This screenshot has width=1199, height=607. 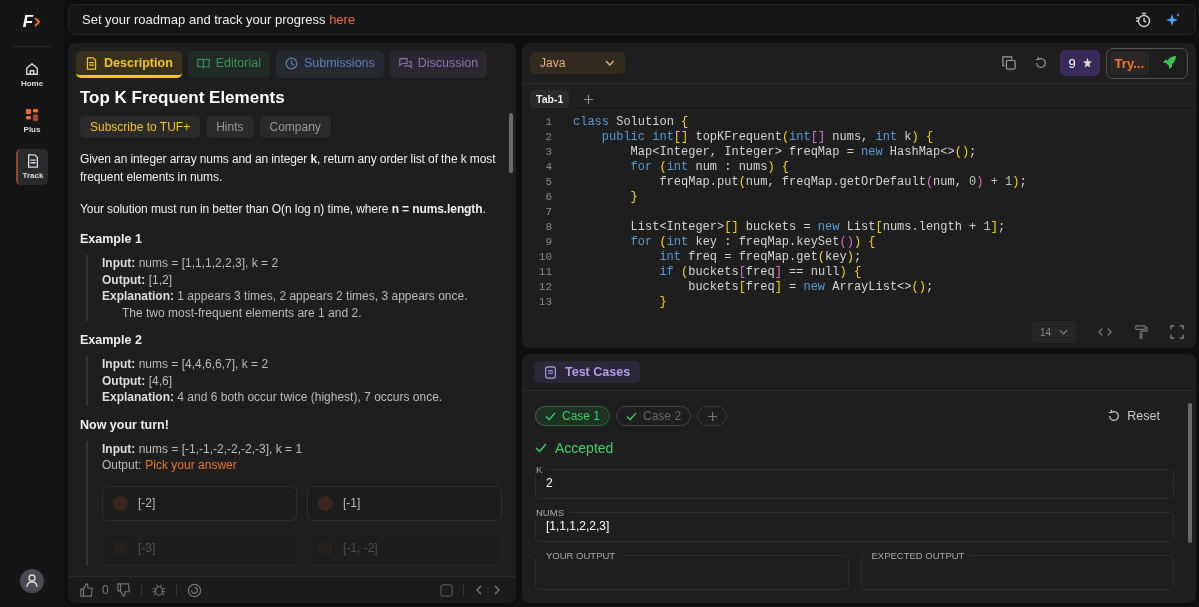 I want to click on list-icon, so click(x=550, y=372).